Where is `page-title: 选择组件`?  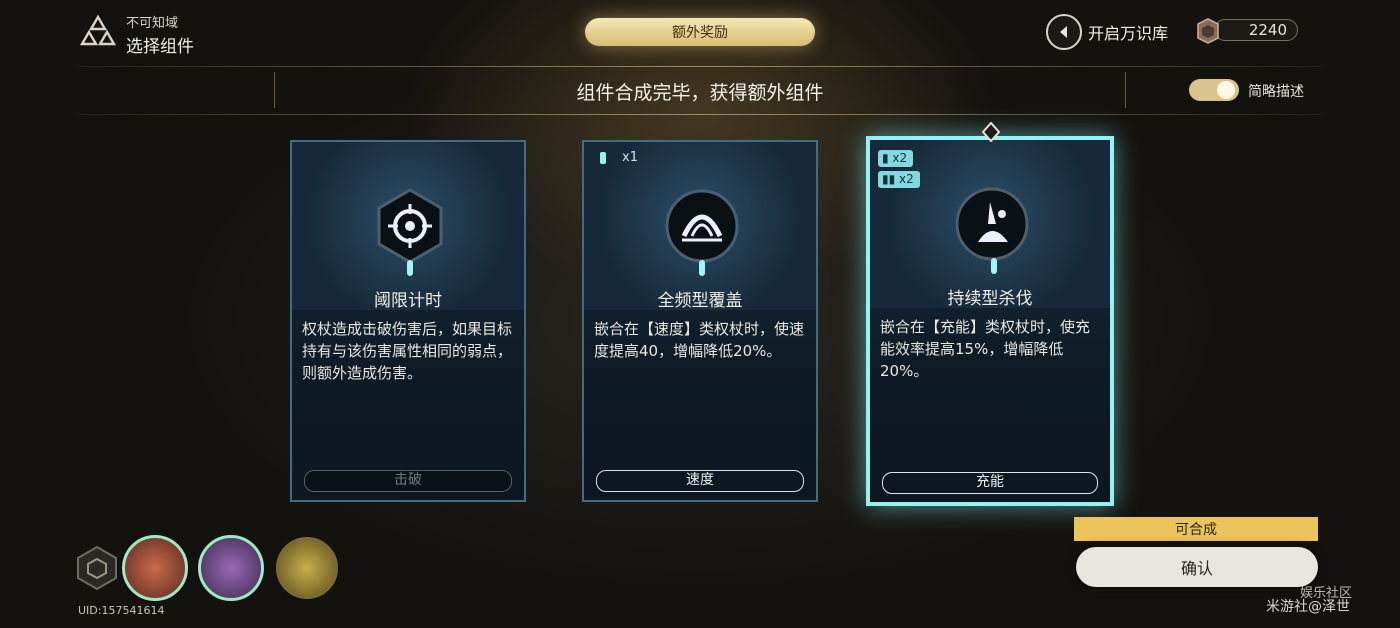
page-title: 选择组件 is located at coordinates (160, 47).